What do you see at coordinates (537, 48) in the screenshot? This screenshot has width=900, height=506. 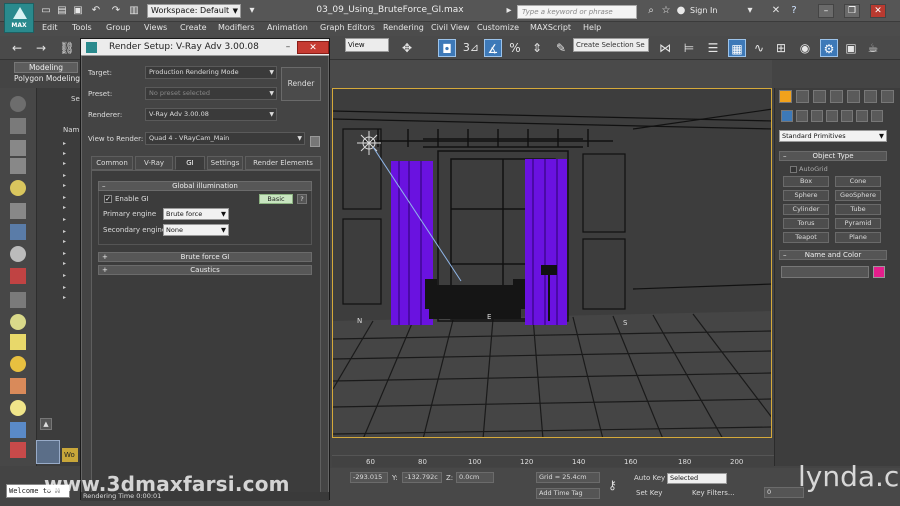 I see `spinner-snap-icon: ⇕` at bounding box center [537, 48].